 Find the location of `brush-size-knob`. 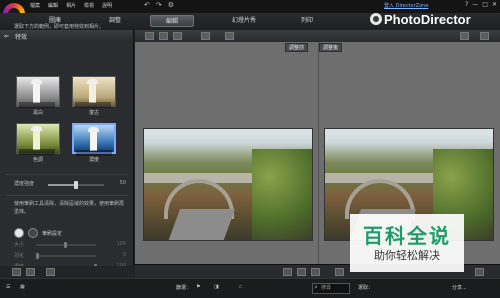

brush-size-knob is located at coordinates (65, 245).